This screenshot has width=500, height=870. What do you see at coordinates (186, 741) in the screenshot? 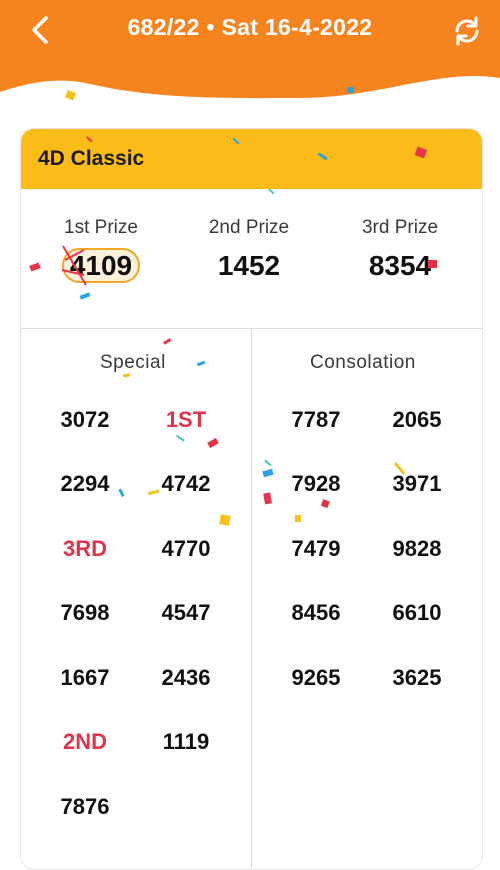
I see `special-number: 1119` at bounding box center [186, 741].